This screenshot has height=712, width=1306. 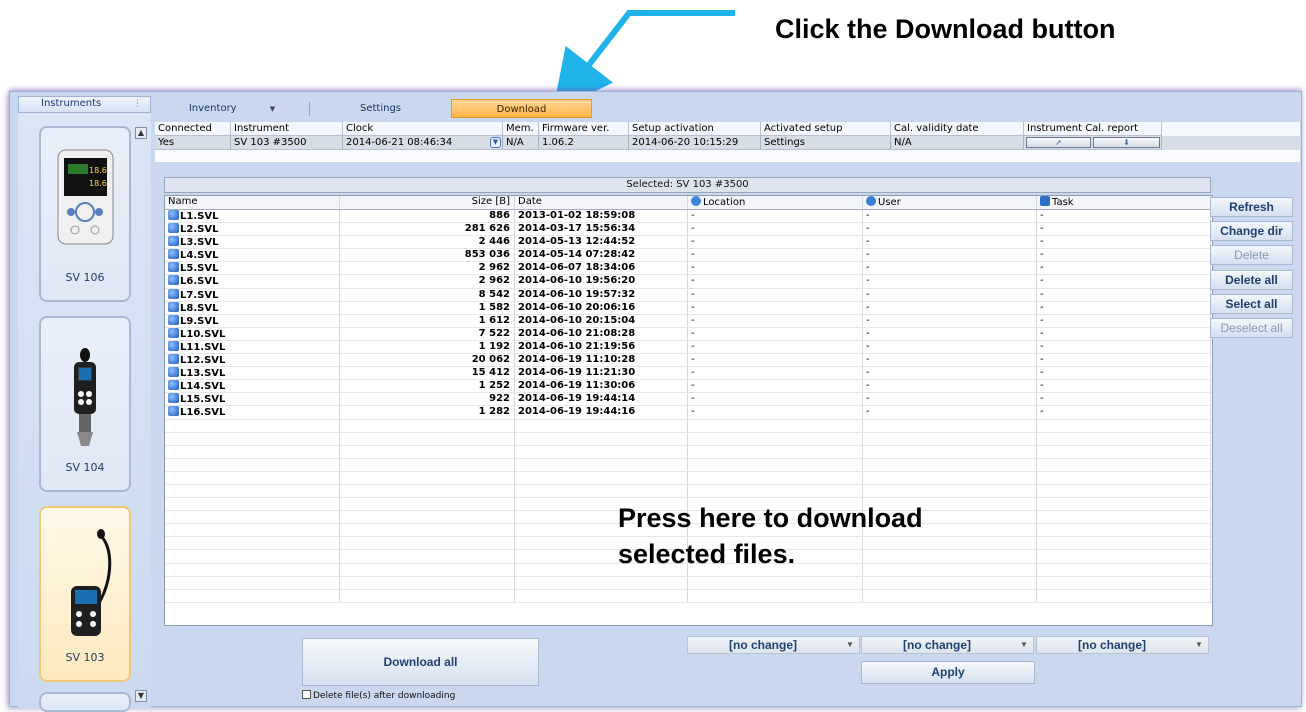 What do you see at coordinates (601, 320) in the screenshot?
I see `cell-date: 2014-06-10 20:15:04` at bounding box center [601, 320].